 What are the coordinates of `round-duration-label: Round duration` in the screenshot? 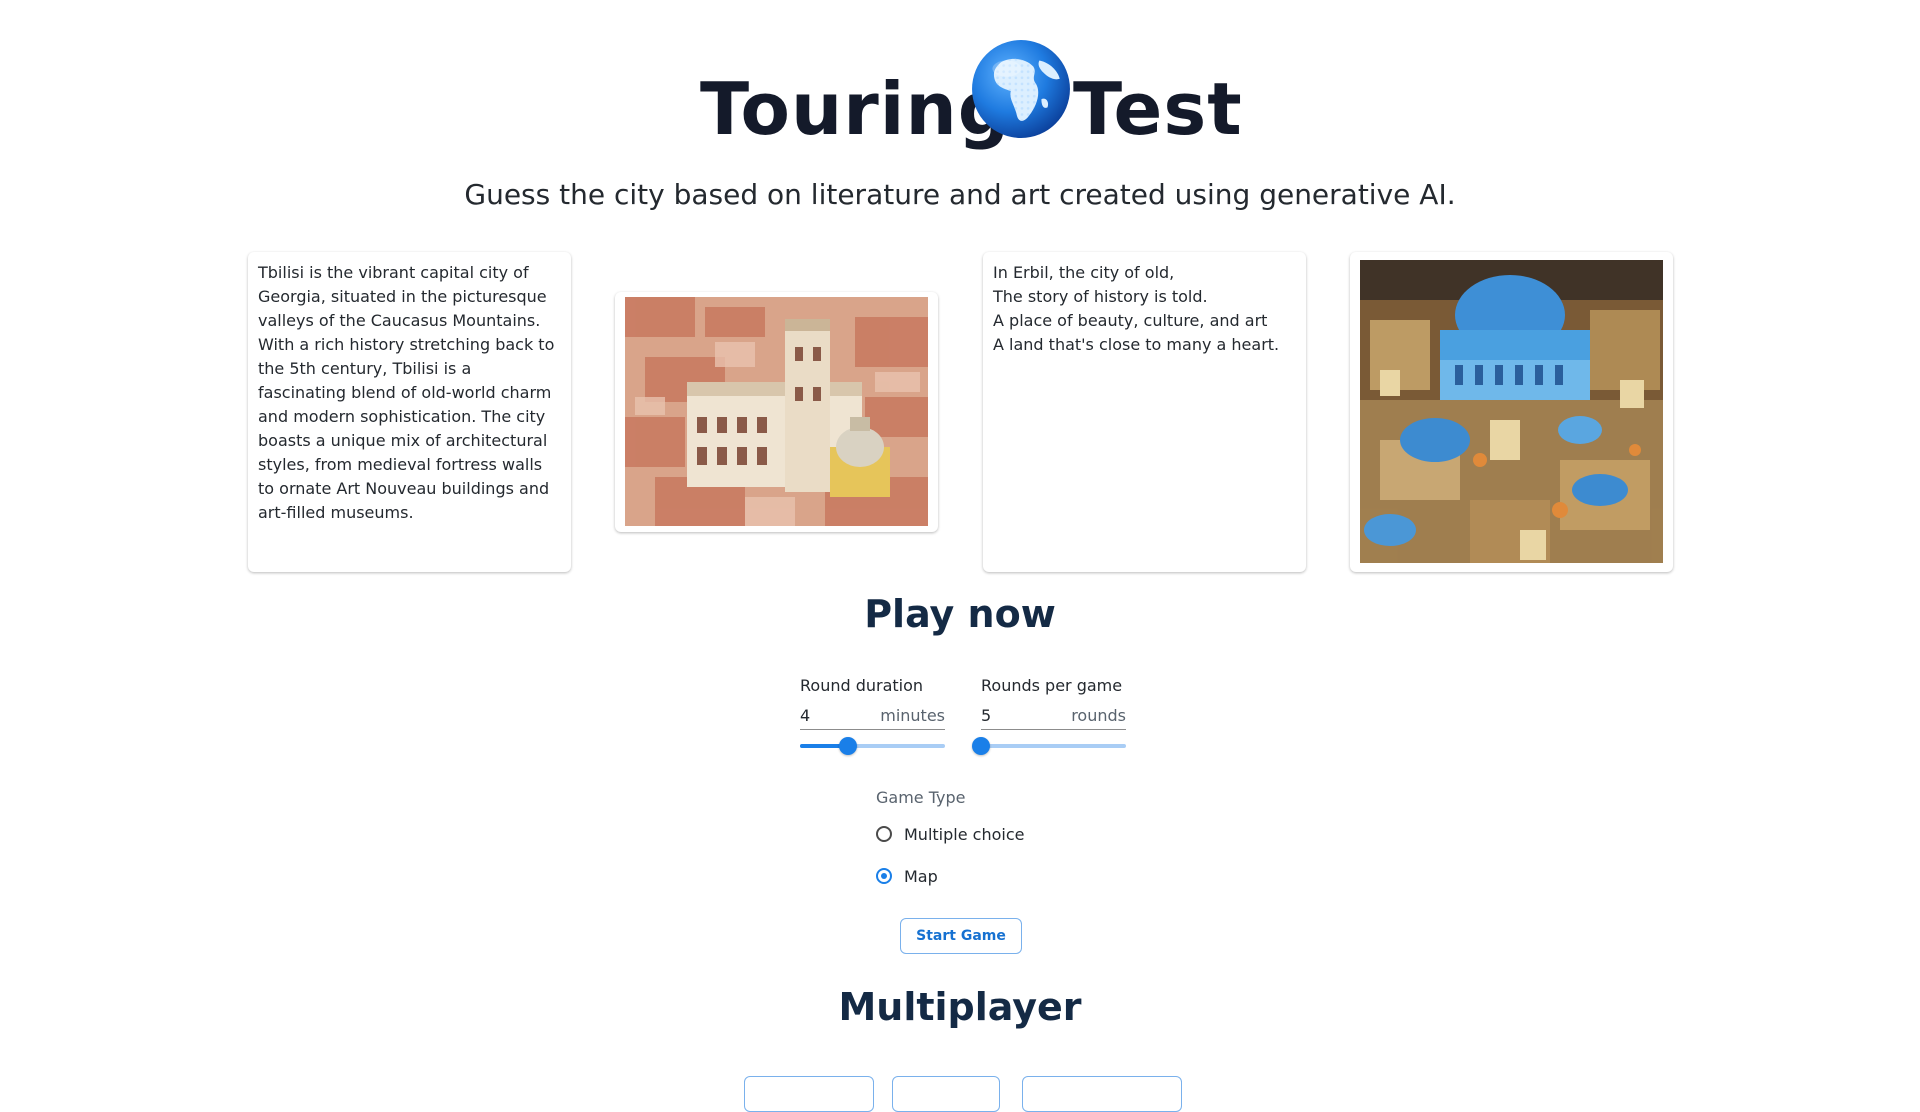 It's located at (862, 685).